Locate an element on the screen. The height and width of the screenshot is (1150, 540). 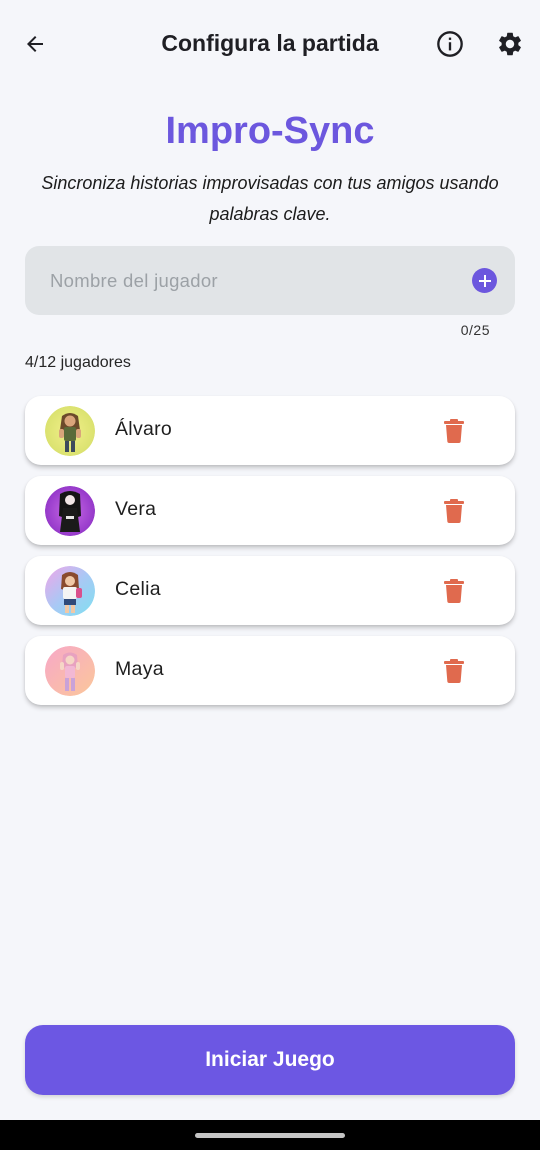
plus-circle-icon is located at coordinates (484, 280).